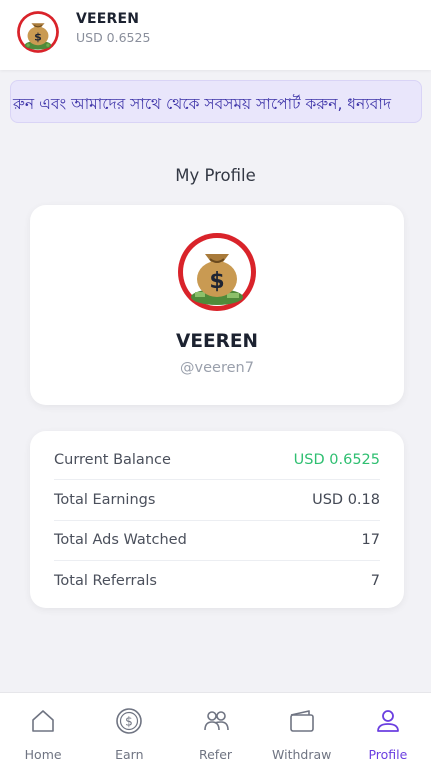 This screenshot has height=767, width=431. I want to click on profile-avatar: $, so click(217, 272).